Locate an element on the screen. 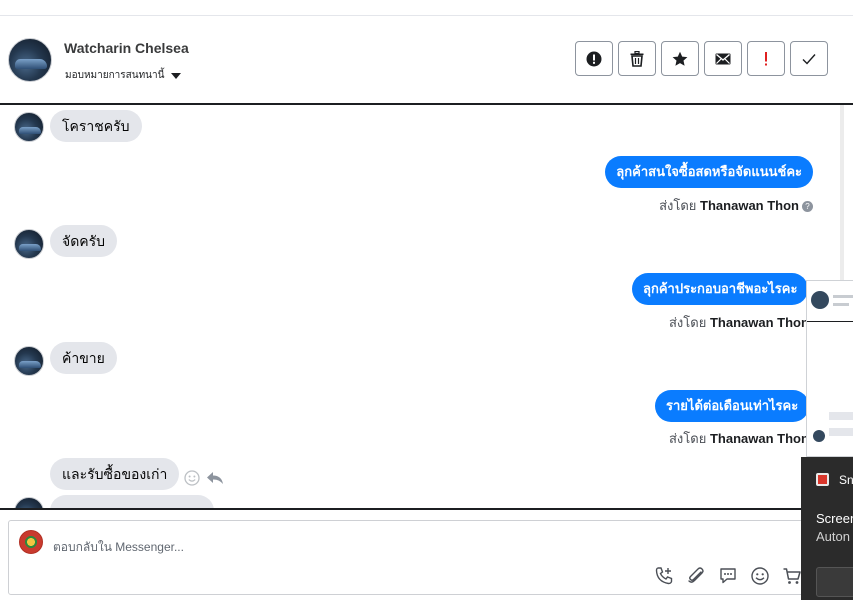  mark-unread-button is located at coordinates (723, 58).